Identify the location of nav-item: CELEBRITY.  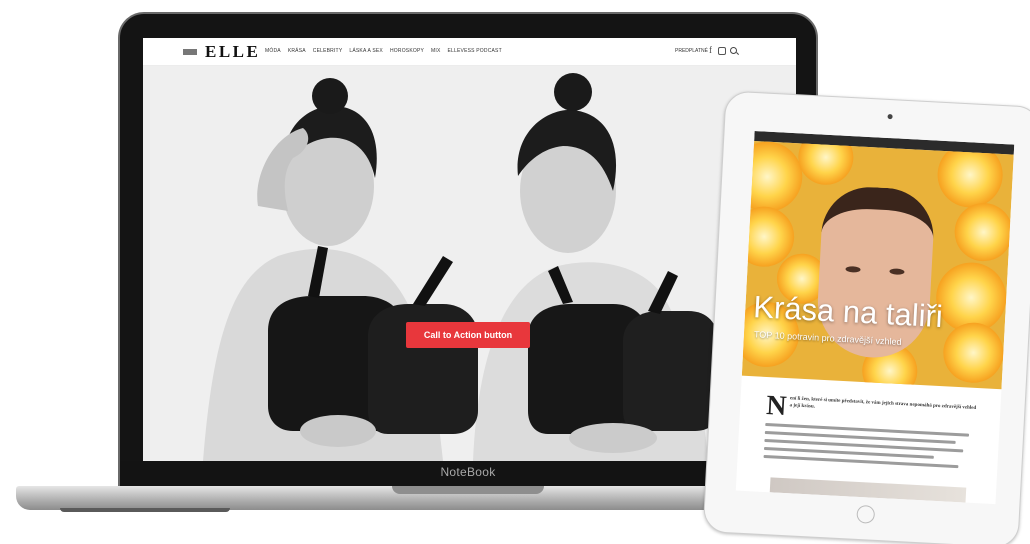
(328, 51).